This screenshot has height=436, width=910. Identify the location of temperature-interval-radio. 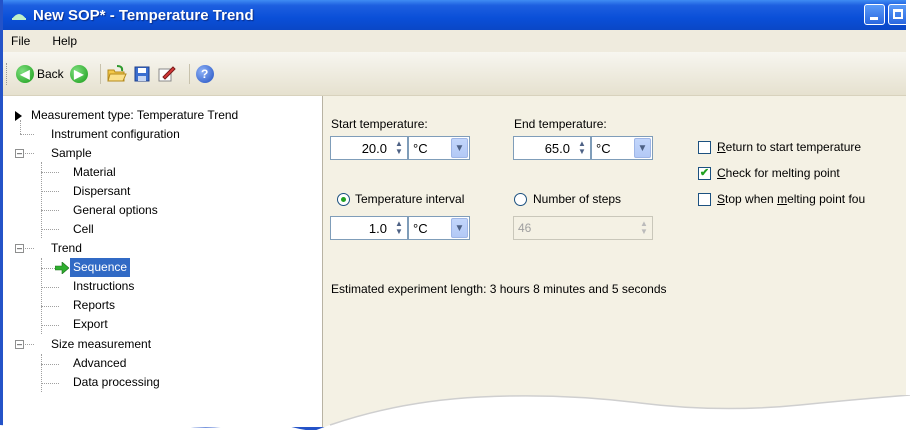
(343, 199).